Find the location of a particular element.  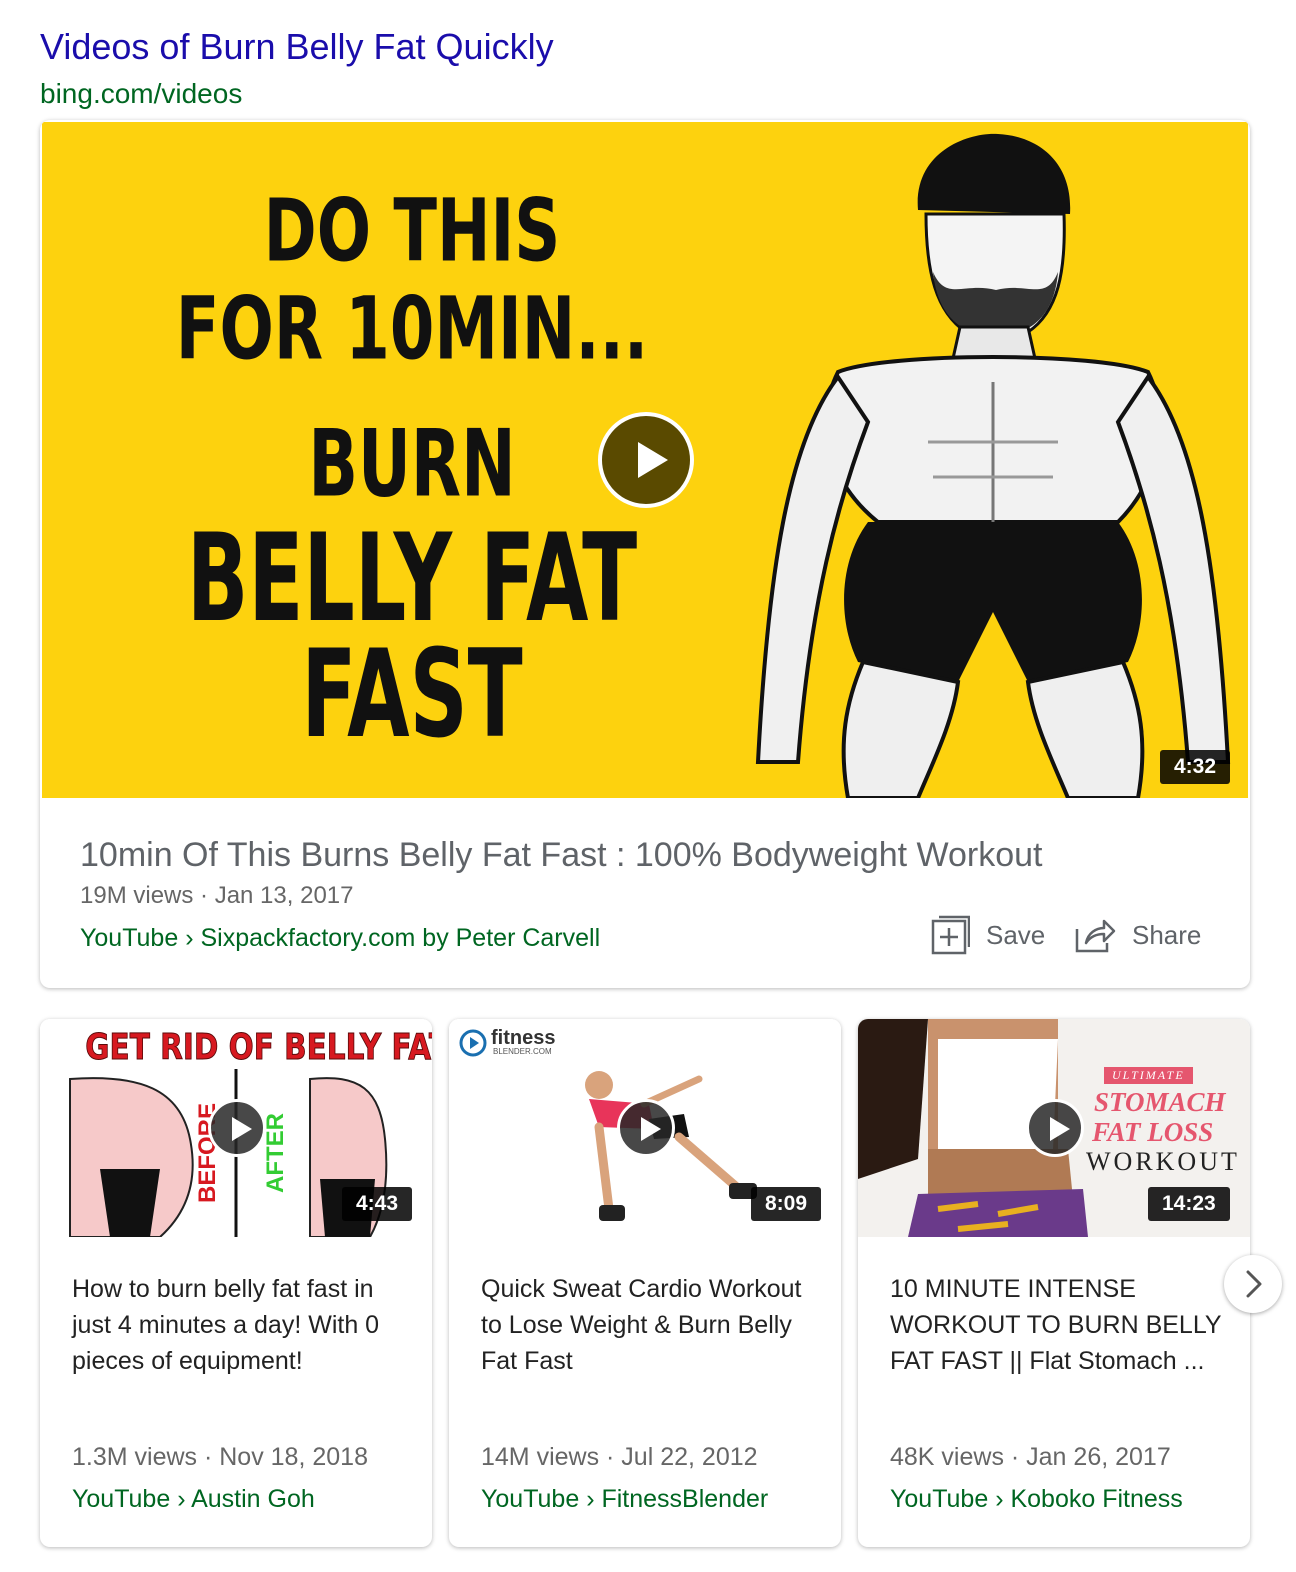

section-title-link: Videos of Burn Belly Fat Quickly is located at coordinates (297, 47).